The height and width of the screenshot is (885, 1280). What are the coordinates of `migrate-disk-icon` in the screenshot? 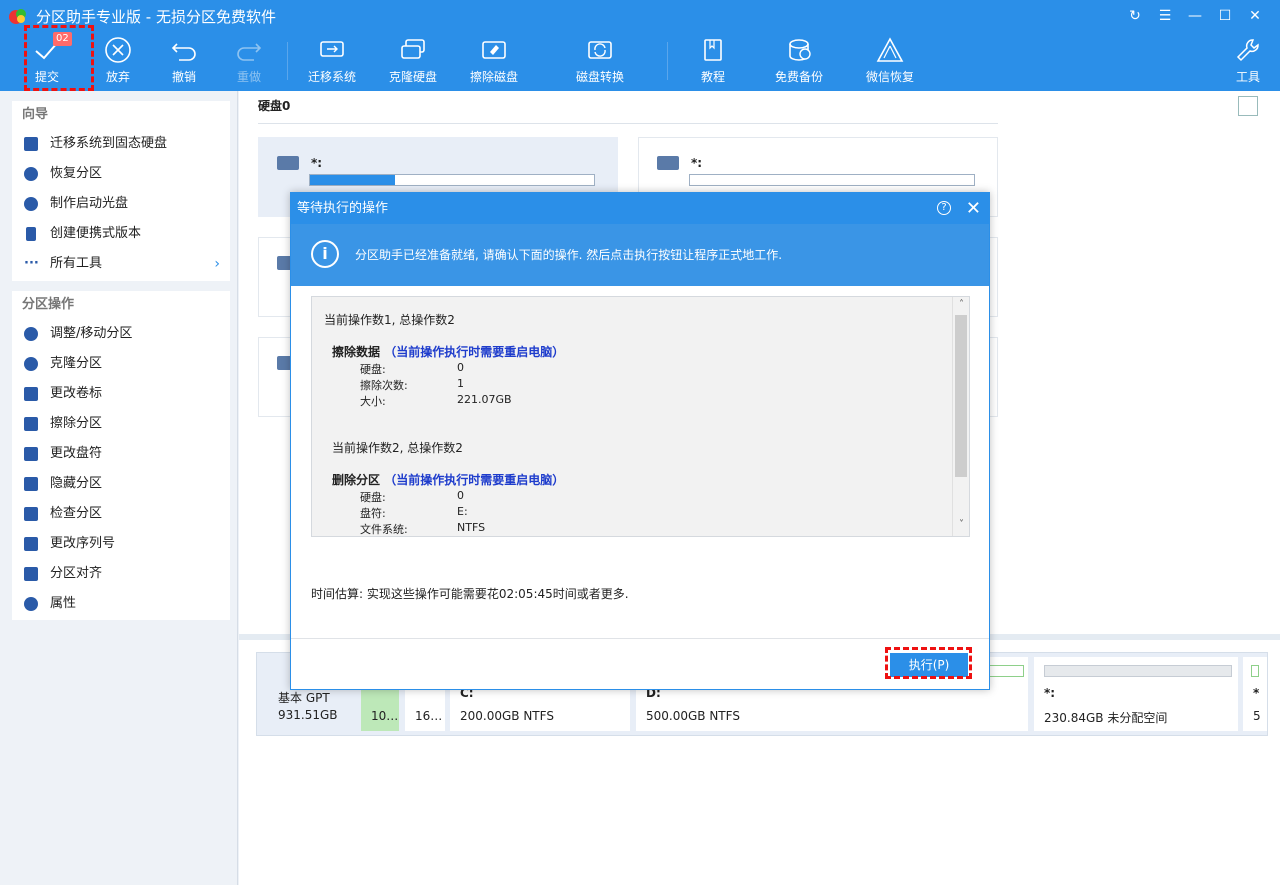 It's located at (332, 49).